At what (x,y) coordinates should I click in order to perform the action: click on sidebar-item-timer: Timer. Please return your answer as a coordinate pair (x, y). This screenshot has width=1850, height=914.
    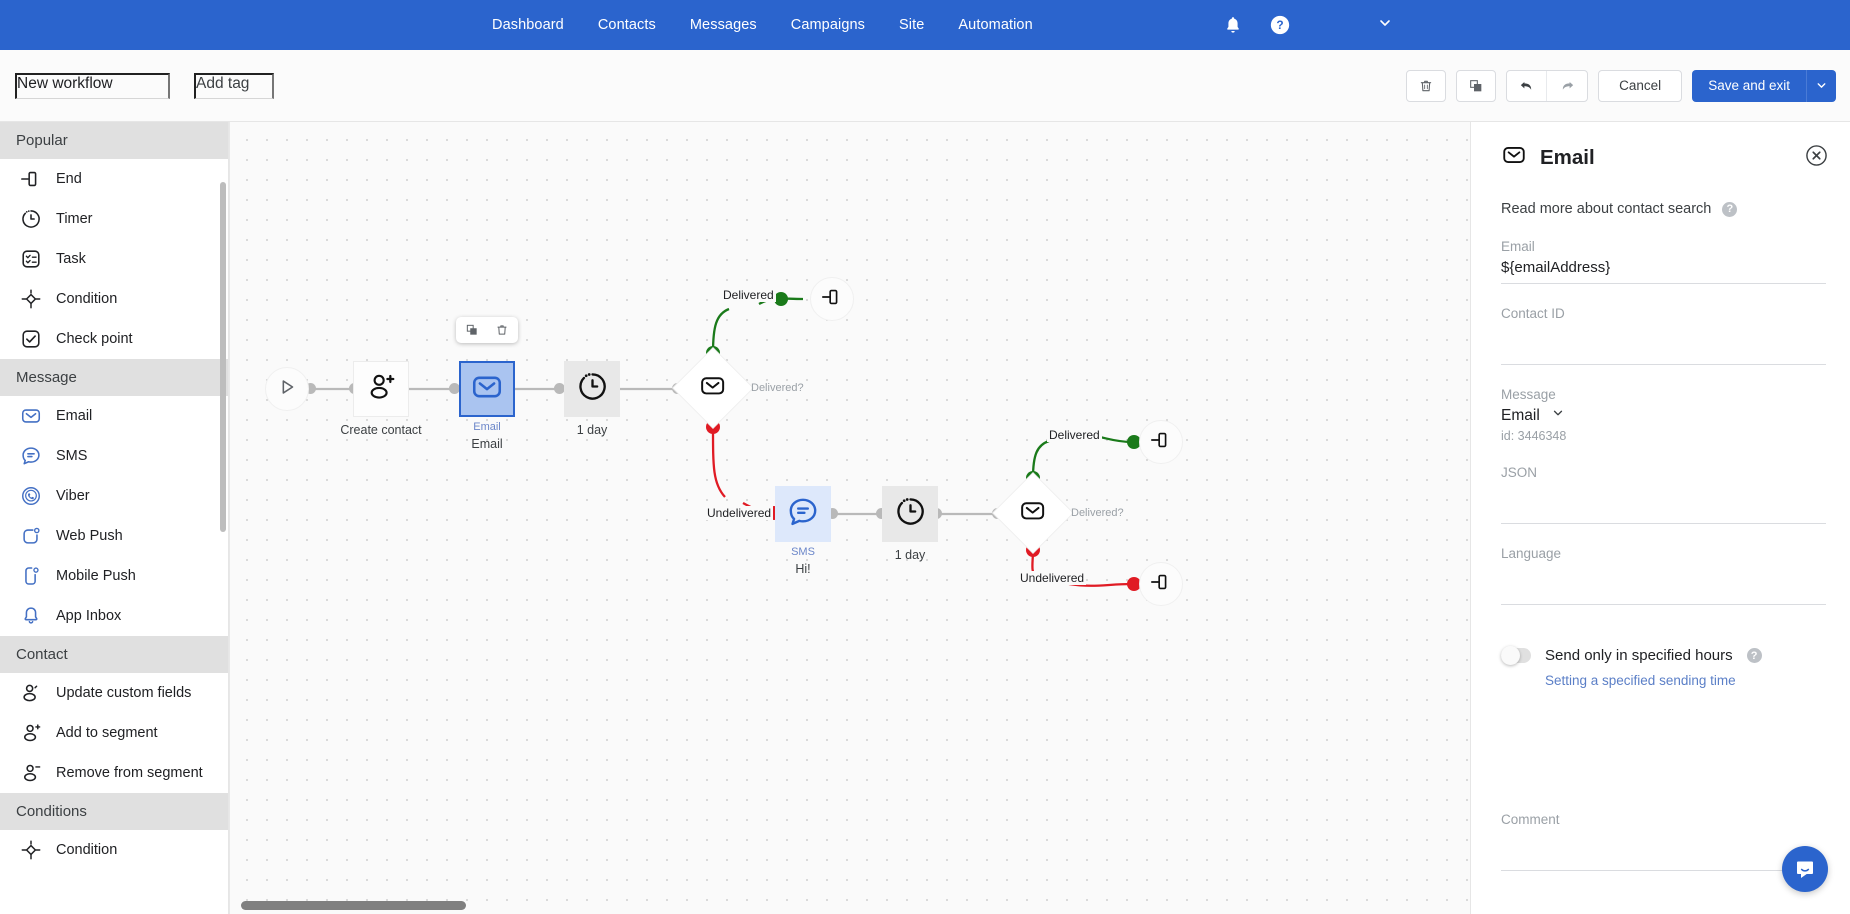
    Looking at the image, I should click on (114, 219).